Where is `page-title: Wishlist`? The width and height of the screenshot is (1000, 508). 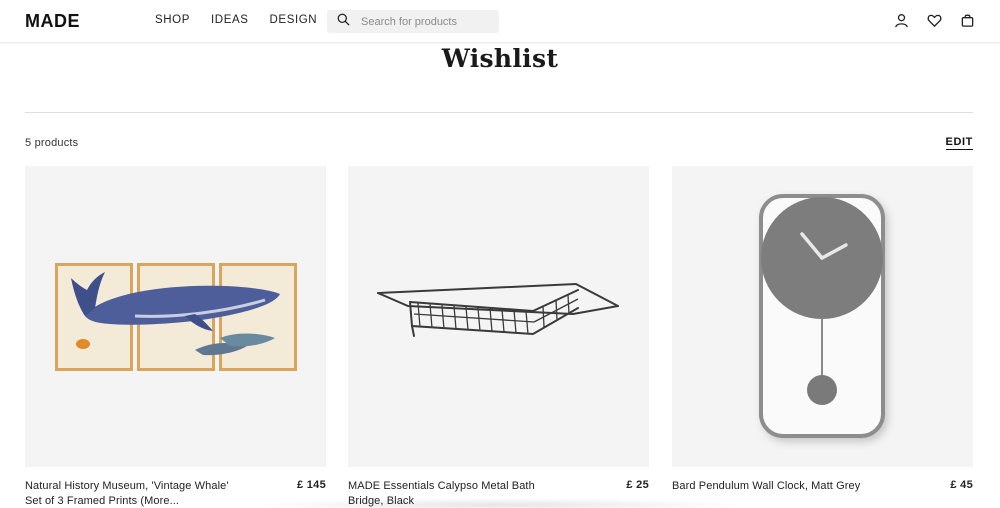 page-title: Wishlist is located at coordinates (500, 58).